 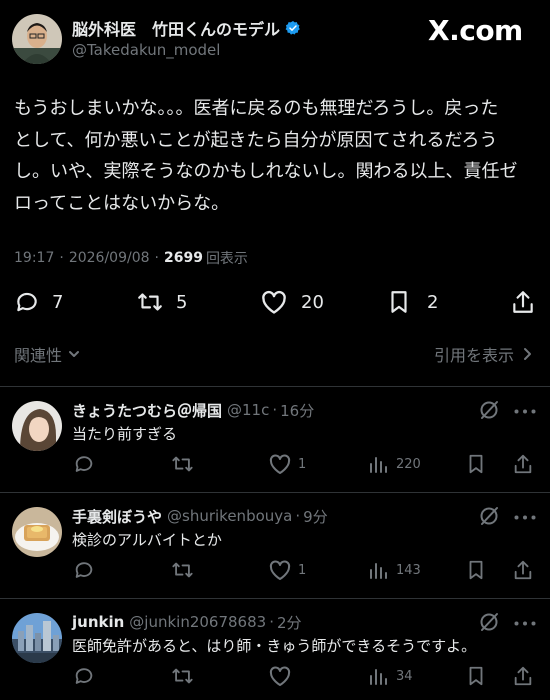 What do you see at coordinates (394, 464) in the screenshot?
I see `views-action: 220` at bounding box center [394, 464].